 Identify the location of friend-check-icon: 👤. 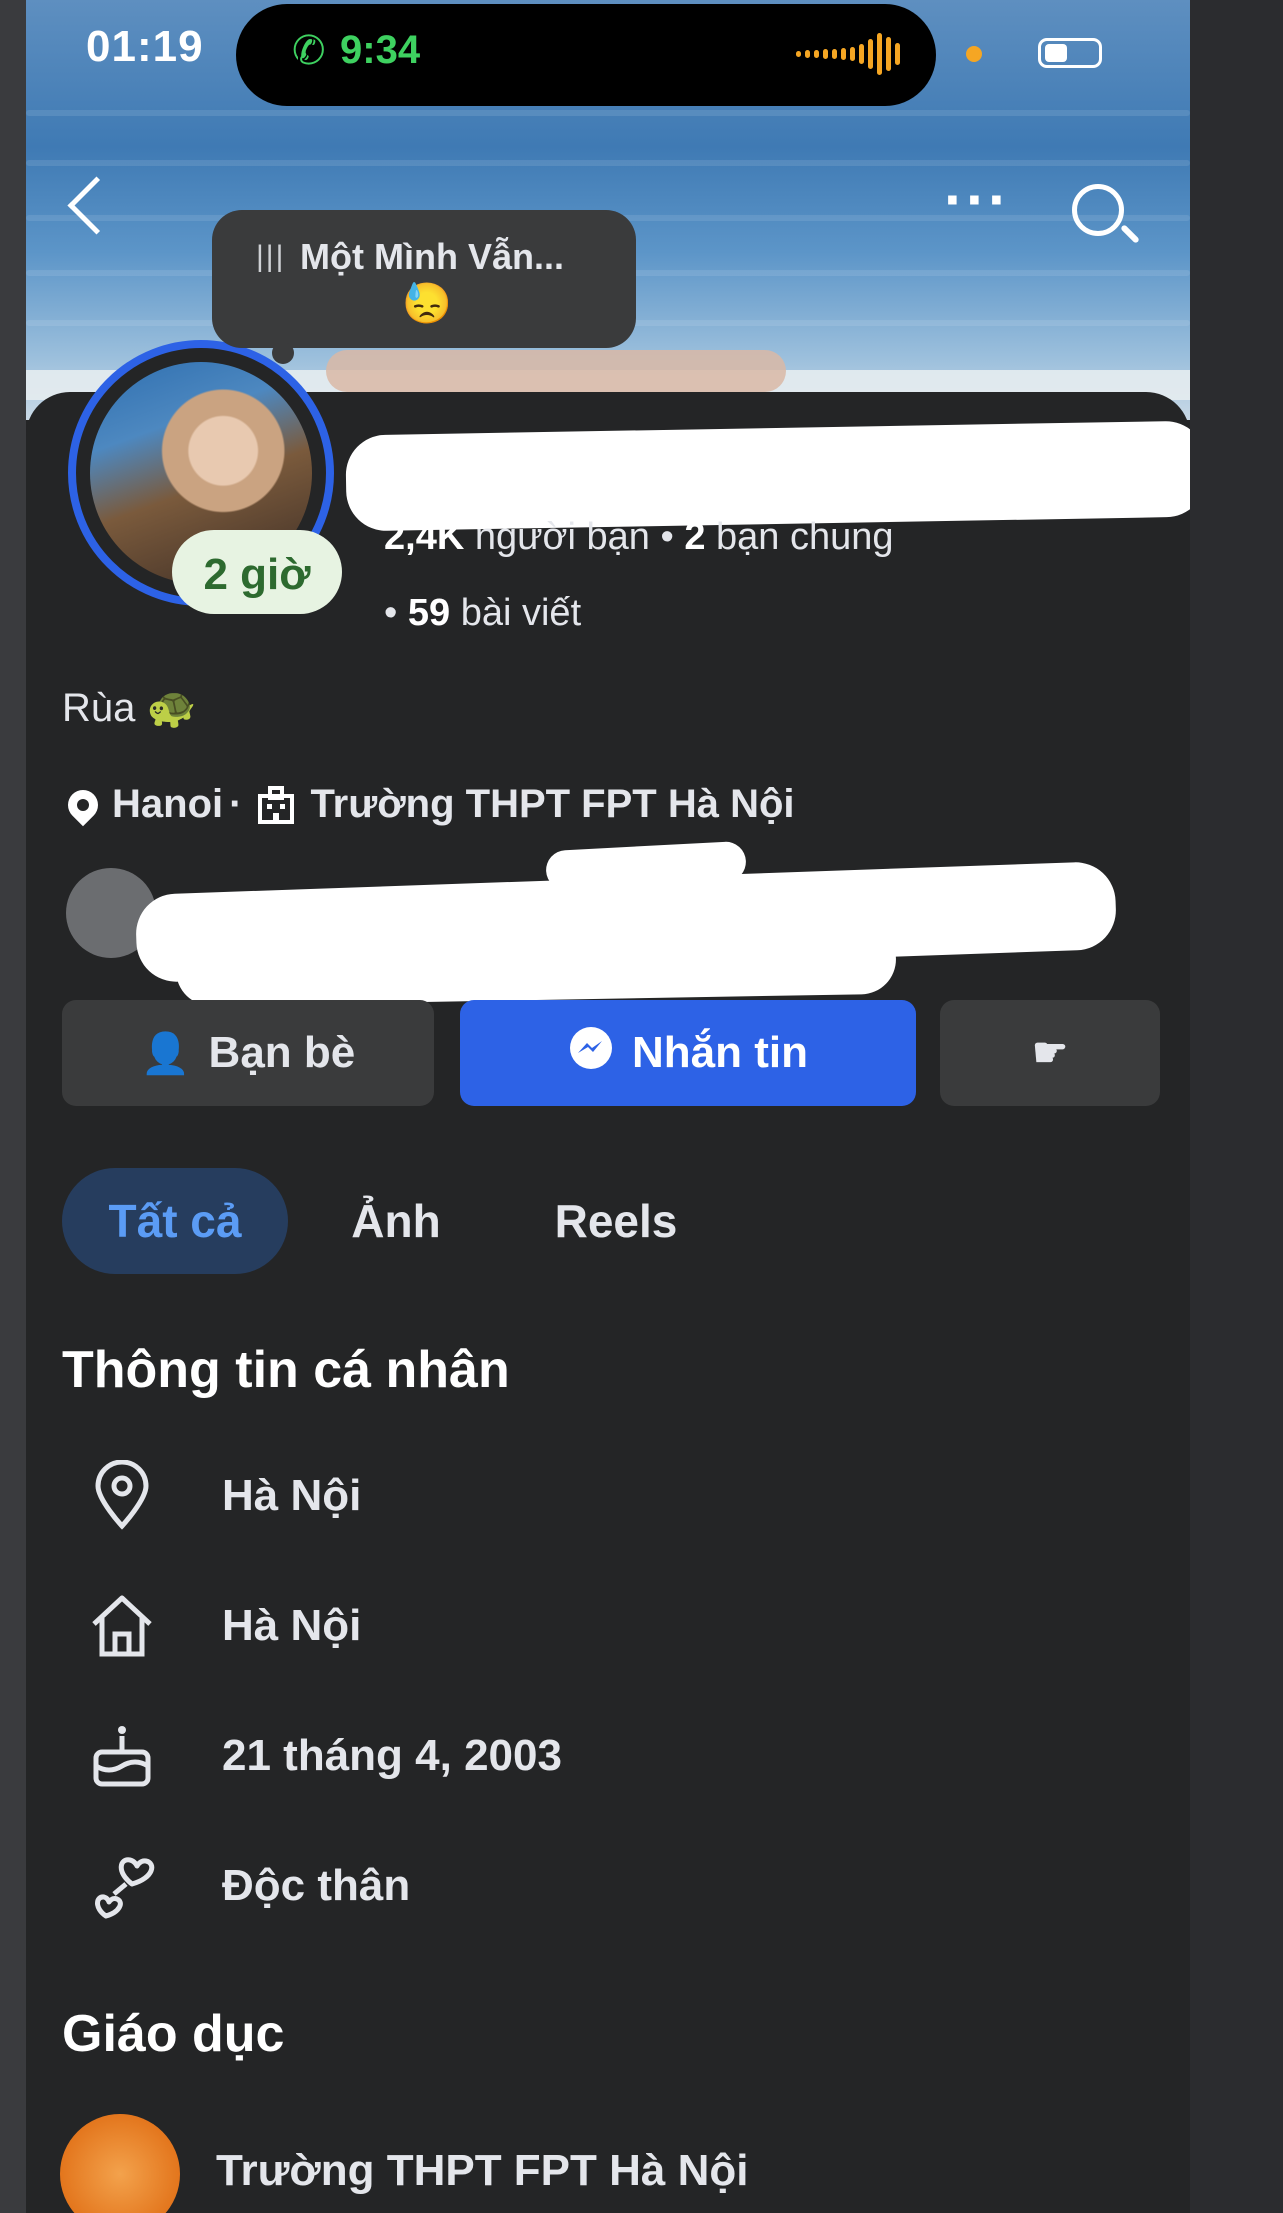
(165, 1053).